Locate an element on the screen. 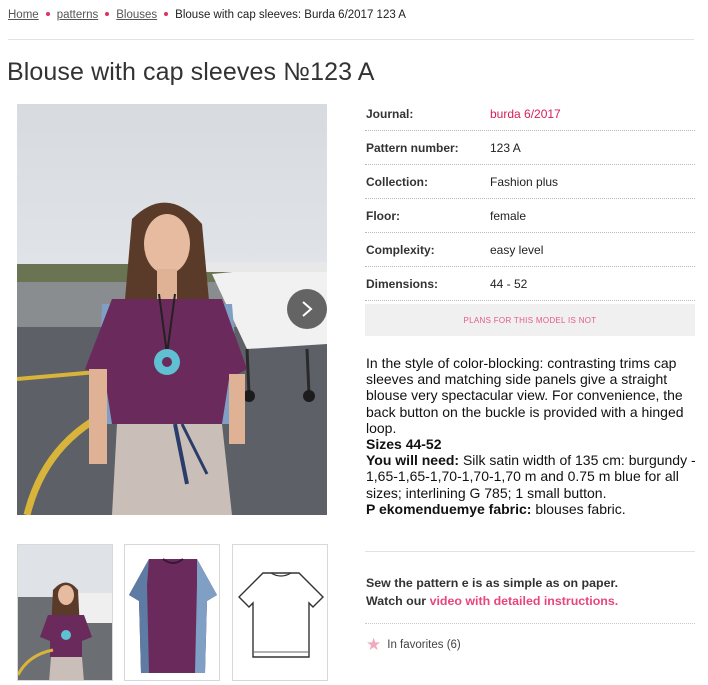 The height and width of the screenshot is (685, 708). detail-value: 123 A is located at coordinates (505, 147).